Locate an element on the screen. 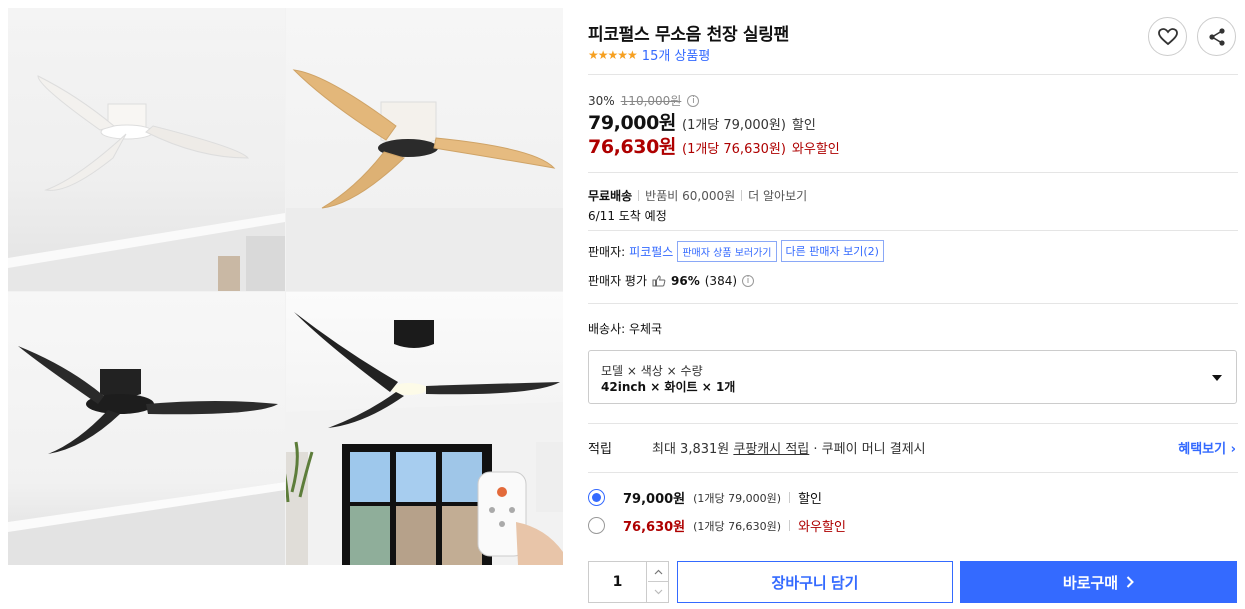  seller-rating-percent: 96% is located at coordinates (685, 280).